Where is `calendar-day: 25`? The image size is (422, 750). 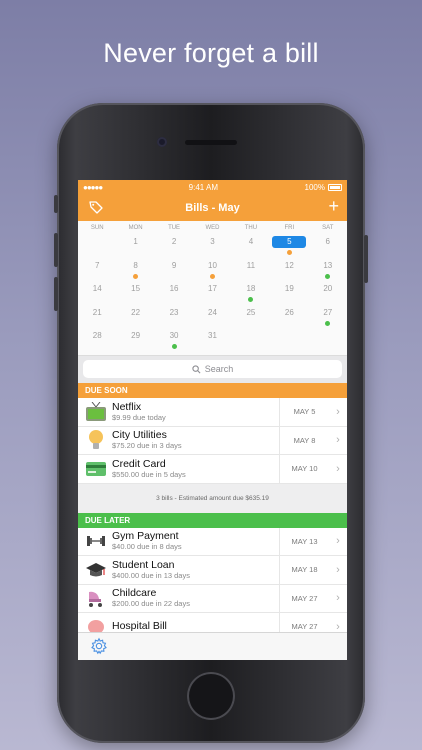
calendar-day: 25 is located at coordinates (251, 316).